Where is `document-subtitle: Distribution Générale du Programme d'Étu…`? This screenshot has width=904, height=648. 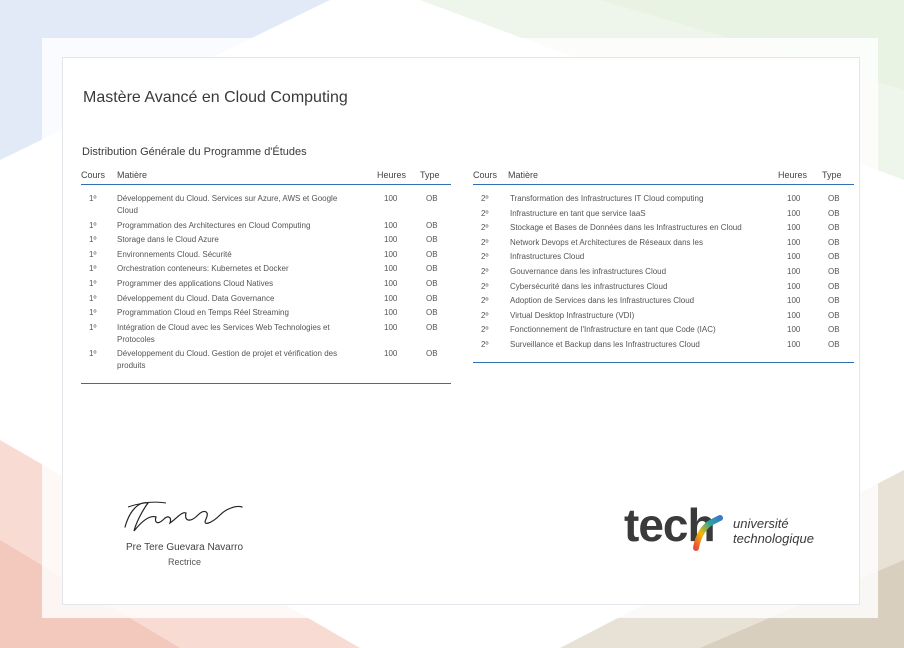 document-subtitle: Distribution Générale du Programme d'Étu… is located at coordinates (194, 152).